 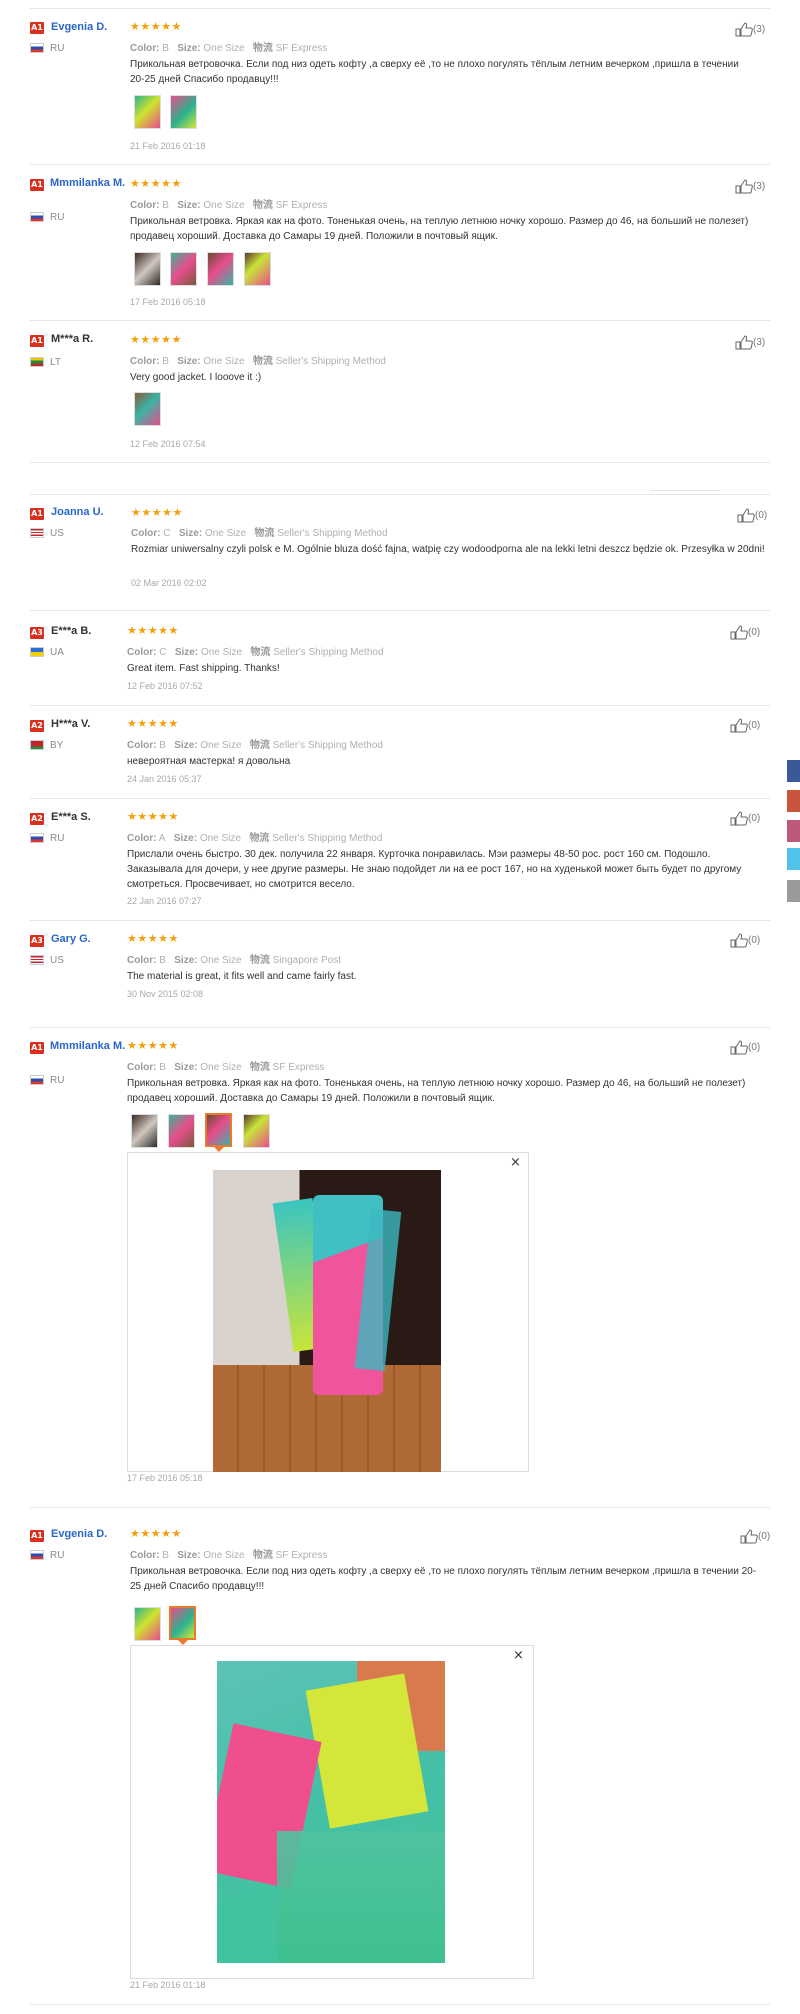 I want to click on share-button-vk, so click(x=793, y=801).